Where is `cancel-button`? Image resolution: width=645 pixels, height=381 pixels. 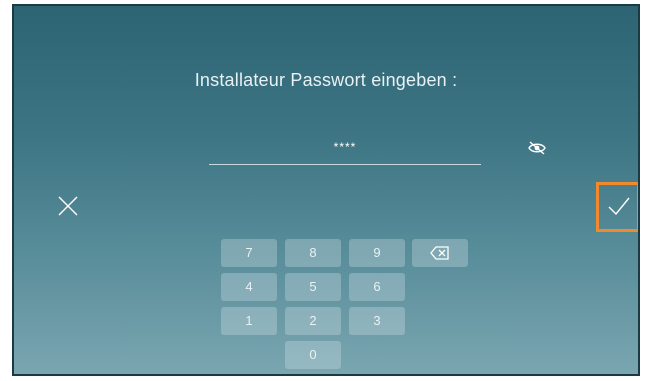
cancel-button is located at coordinates (68, 206).